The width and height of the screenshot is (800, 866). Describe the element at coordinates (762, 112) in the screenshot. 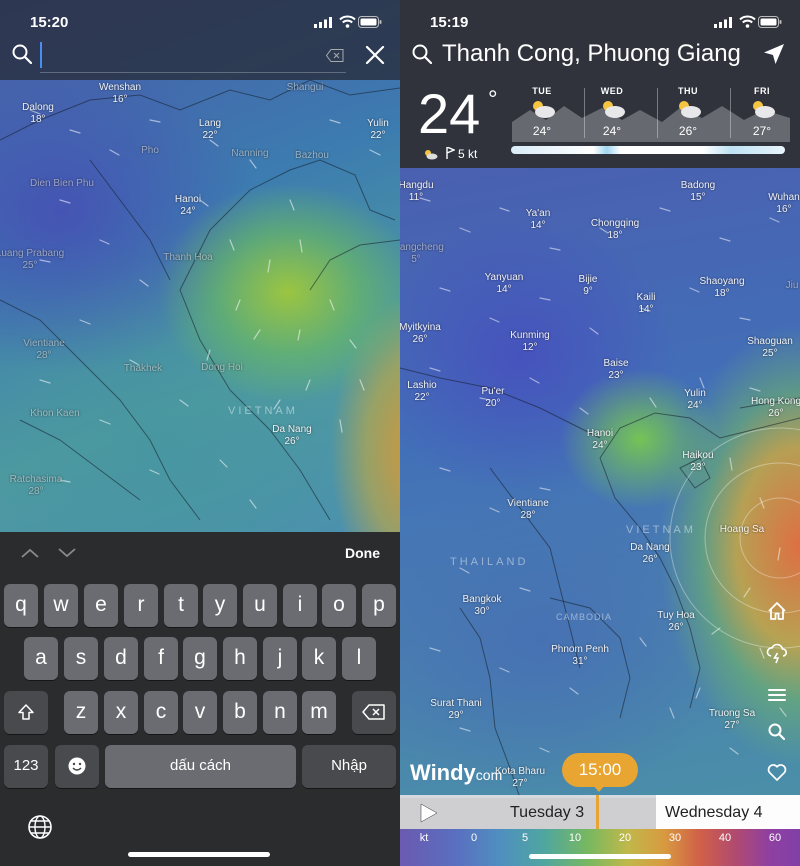

I see `forecast-day: FRI 27°` at that location.